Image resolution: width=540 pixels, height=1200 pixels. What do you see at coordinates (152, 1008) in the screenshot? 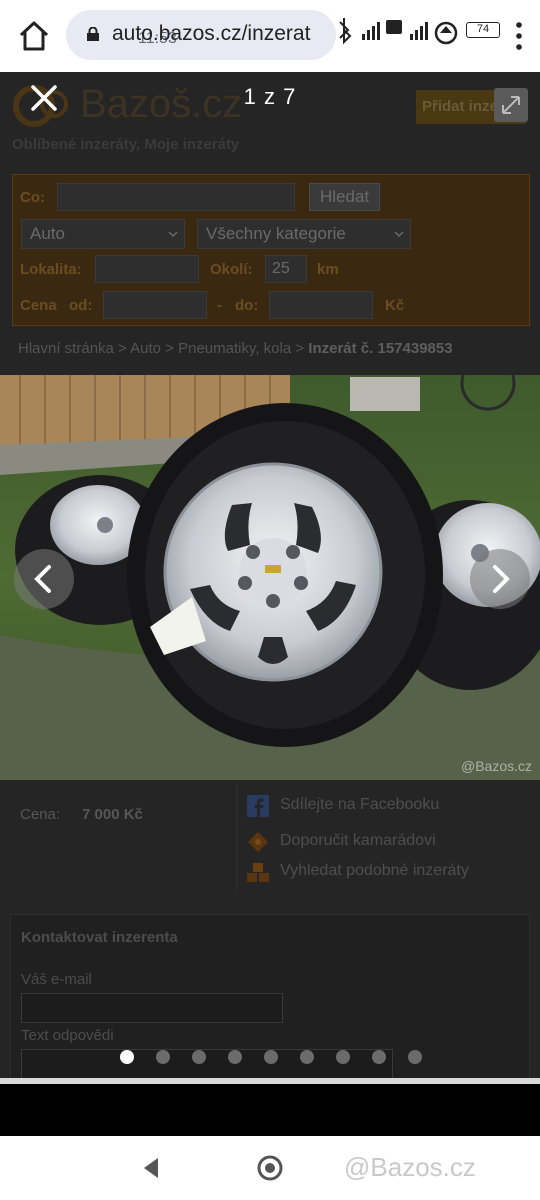
I see `email-field` at bounding box center [152, 1008].